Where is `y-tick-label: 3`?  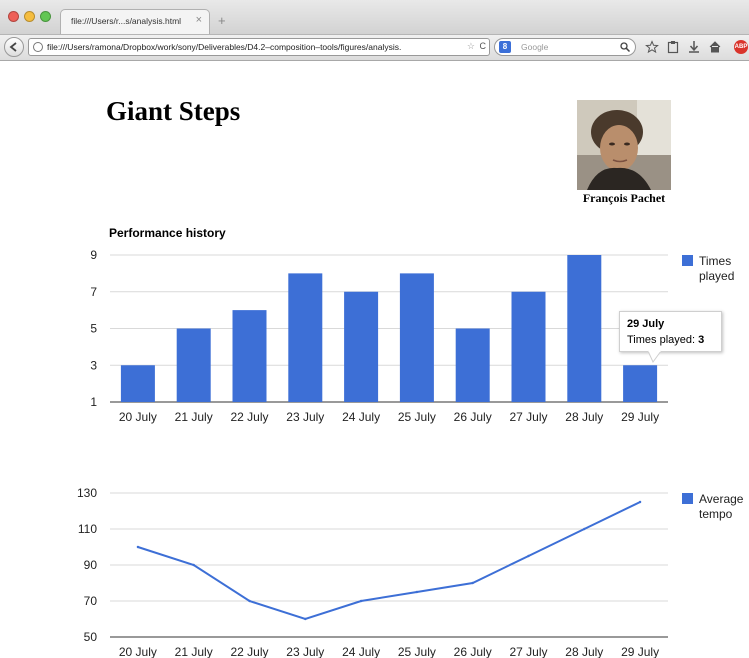
y-tick-label: 3 is located at coordinates (93, 365).